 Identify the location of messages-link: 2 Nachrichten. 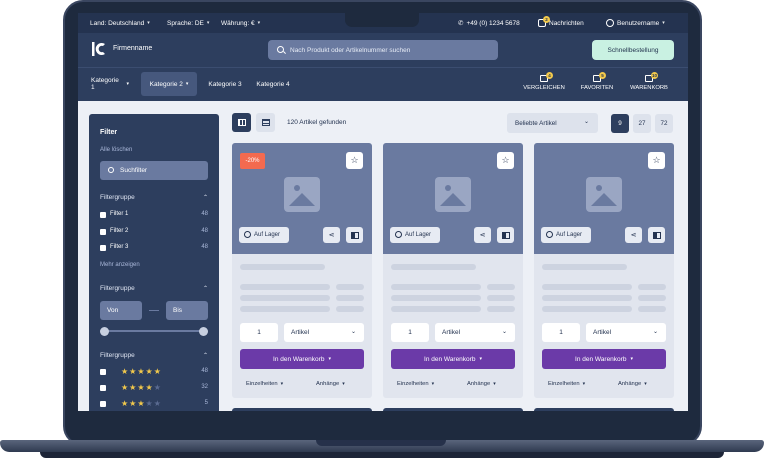
(561, 23).